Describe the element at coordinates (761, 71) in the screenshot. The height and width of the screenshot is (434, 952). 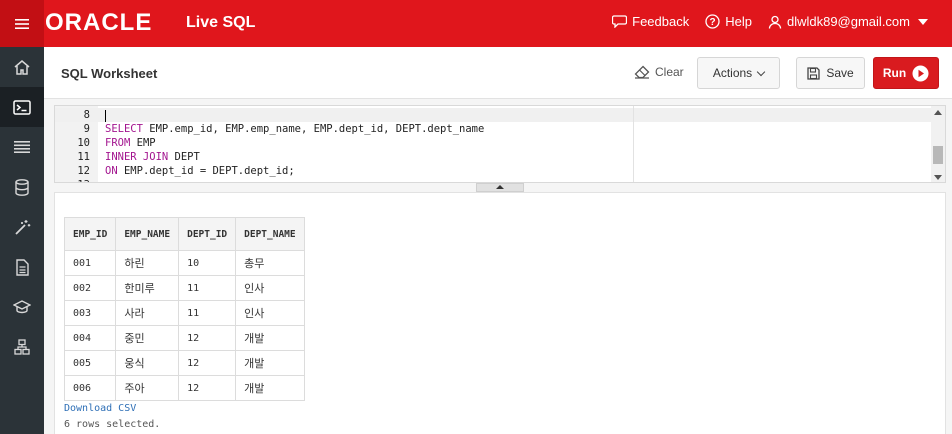
I see `chevron-down-icon` at that location.